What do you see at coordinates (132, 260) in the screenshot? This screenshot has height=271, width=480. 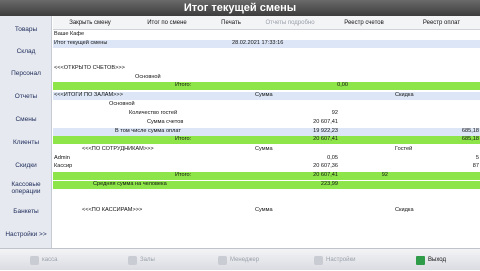 I see `halls-icon` at bounding box center [132, 260].